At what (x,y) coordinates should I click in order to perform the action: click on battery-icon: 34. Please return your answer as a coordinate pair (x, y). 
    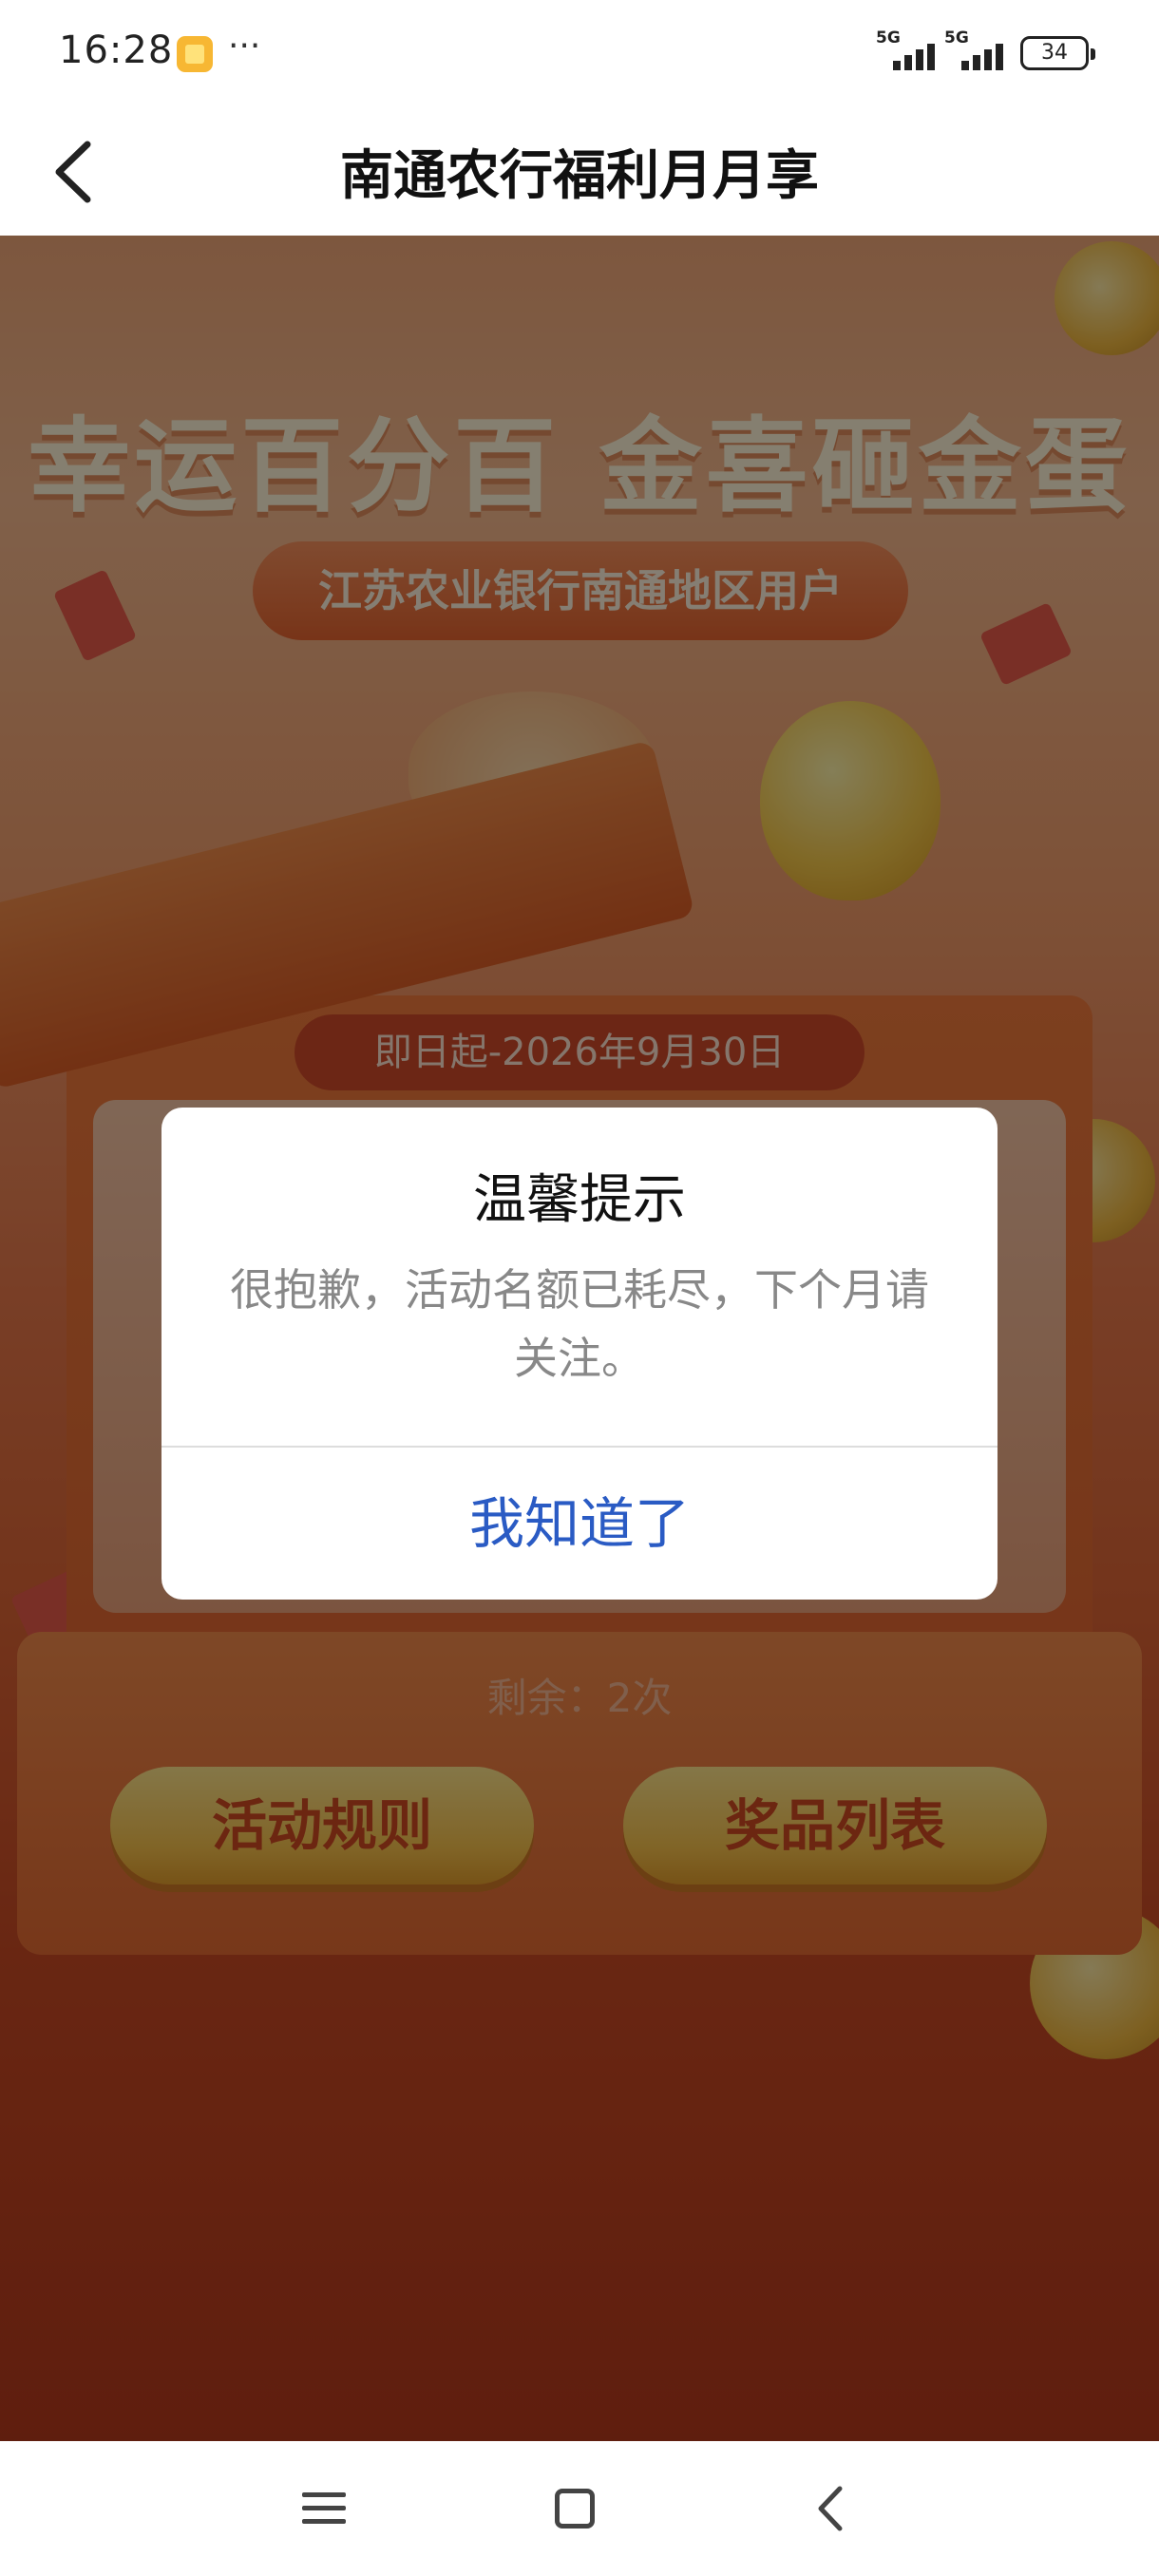
    Looking at the image, I should click on (1057, 53).